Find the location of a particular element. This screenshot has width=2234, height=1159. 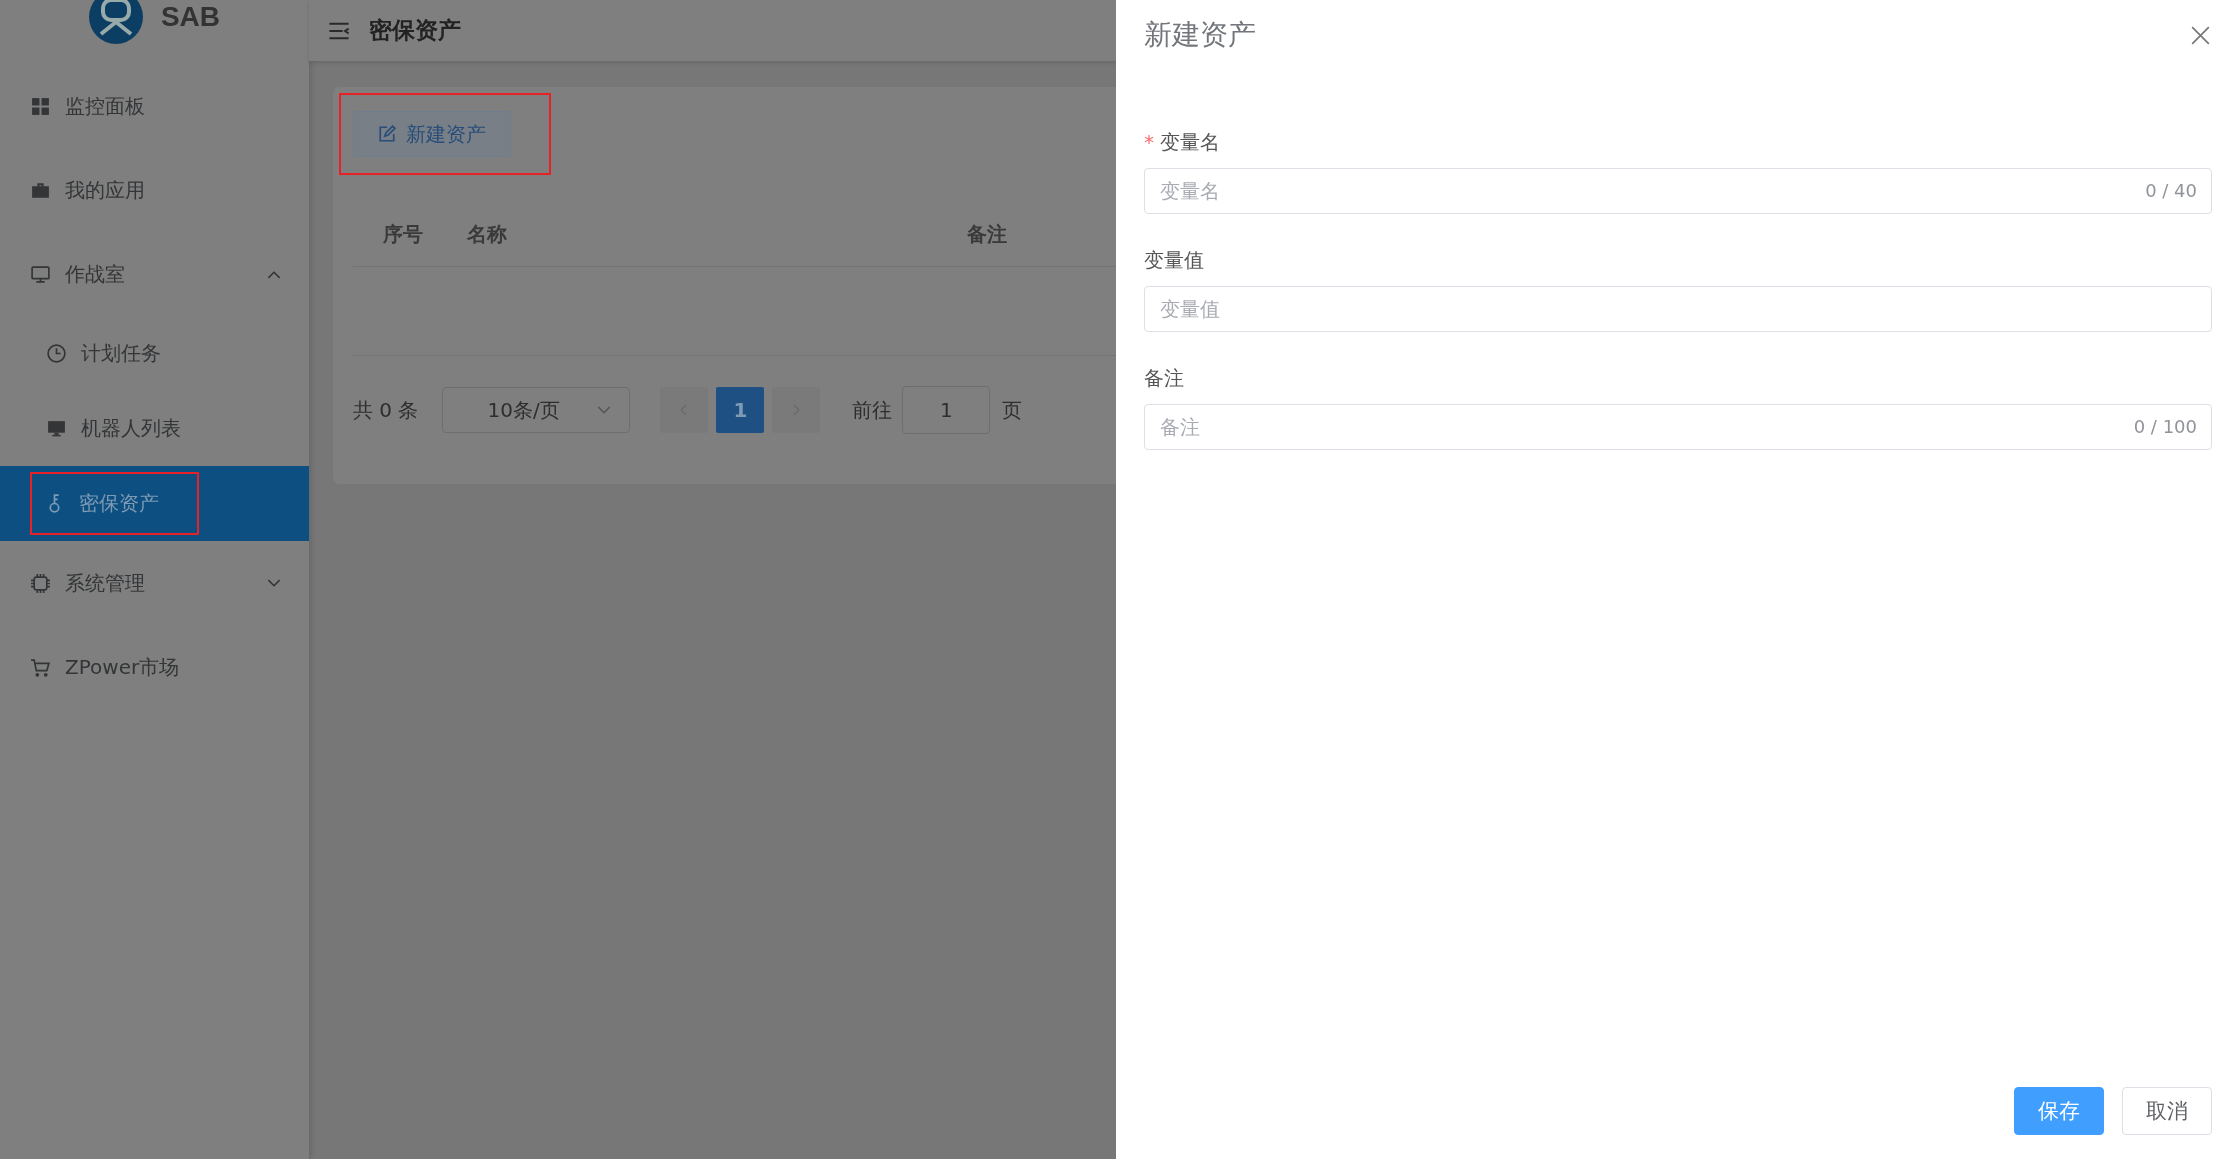

required-asterisk: * is located at coordinates (1149, 142).